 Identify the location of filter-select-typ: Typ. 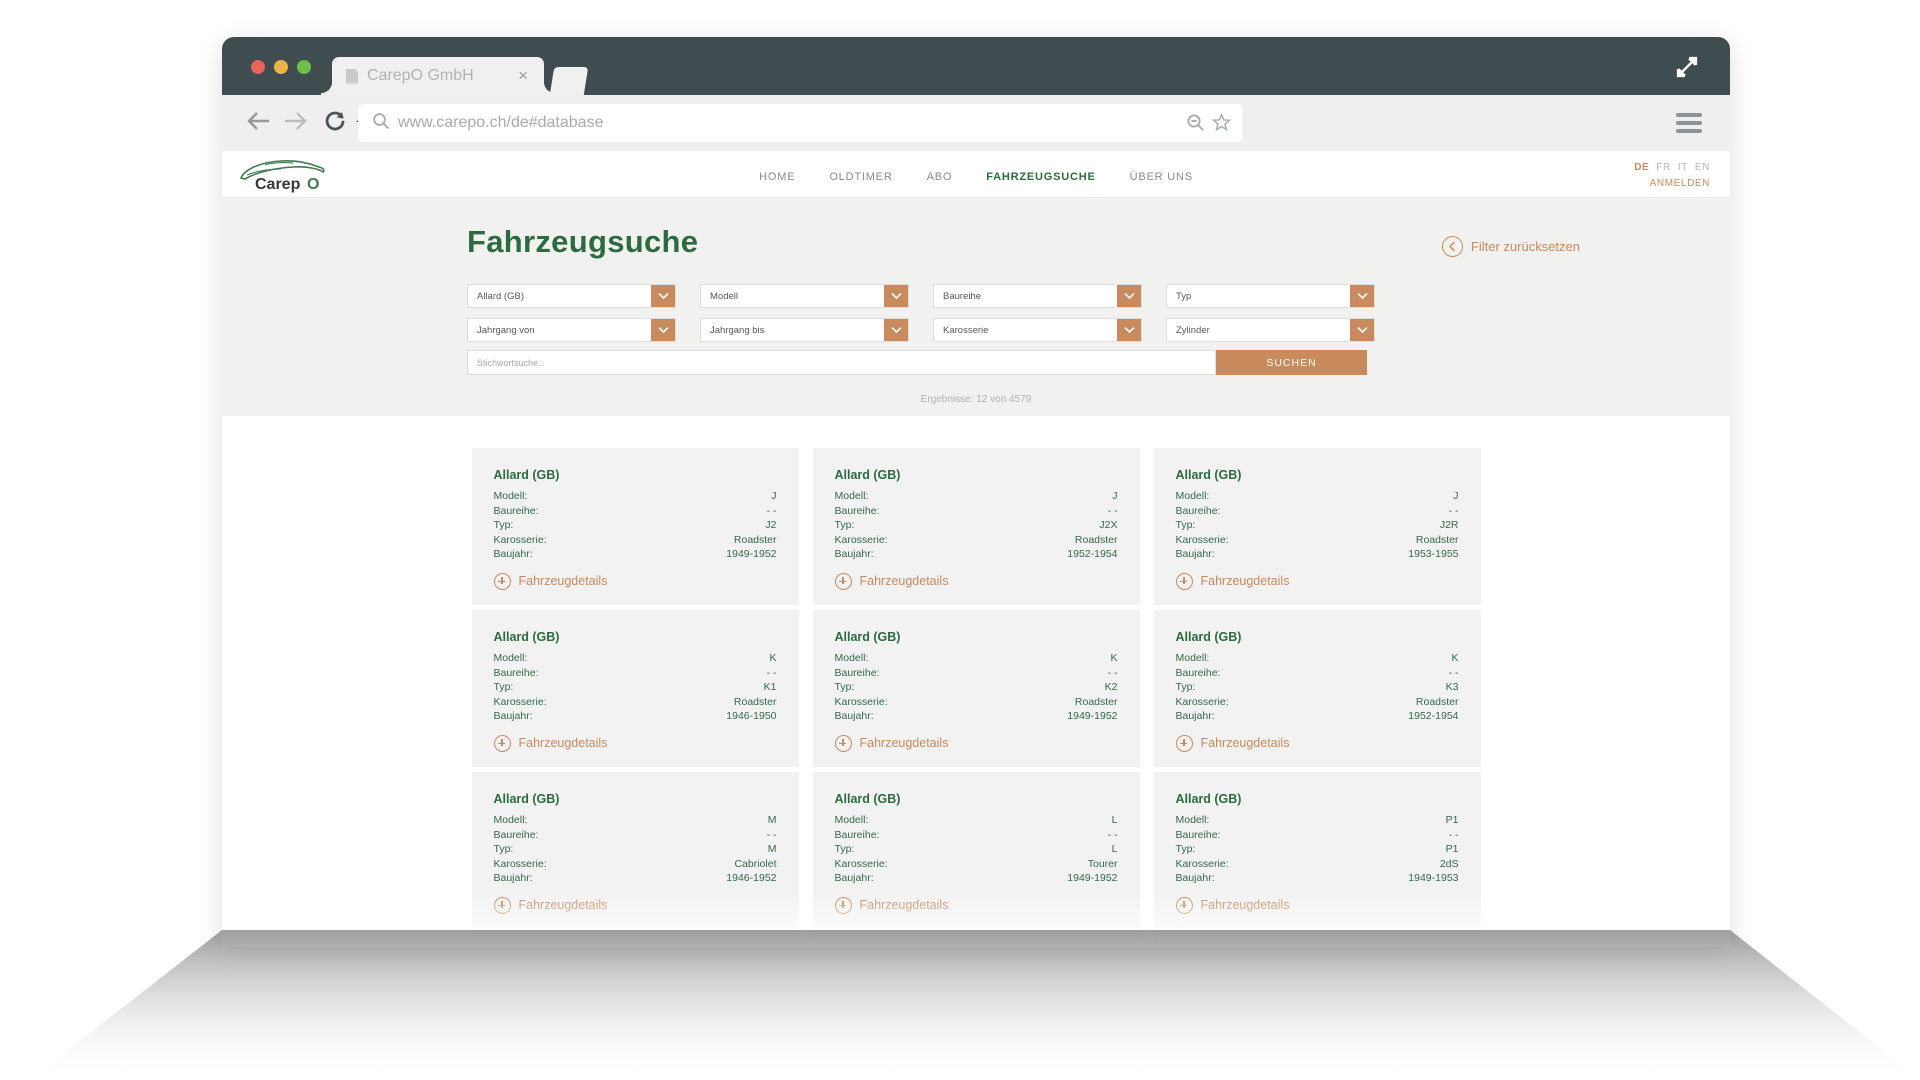
(1270, 296).